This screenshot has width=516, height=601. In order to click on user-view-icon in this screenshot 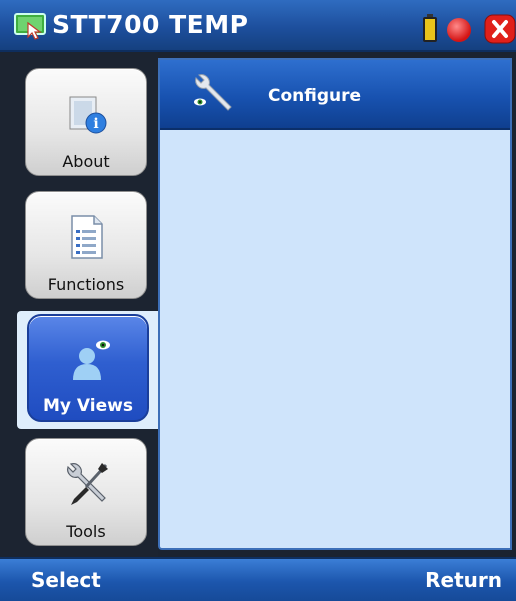, I will do `click(91, 360)`.